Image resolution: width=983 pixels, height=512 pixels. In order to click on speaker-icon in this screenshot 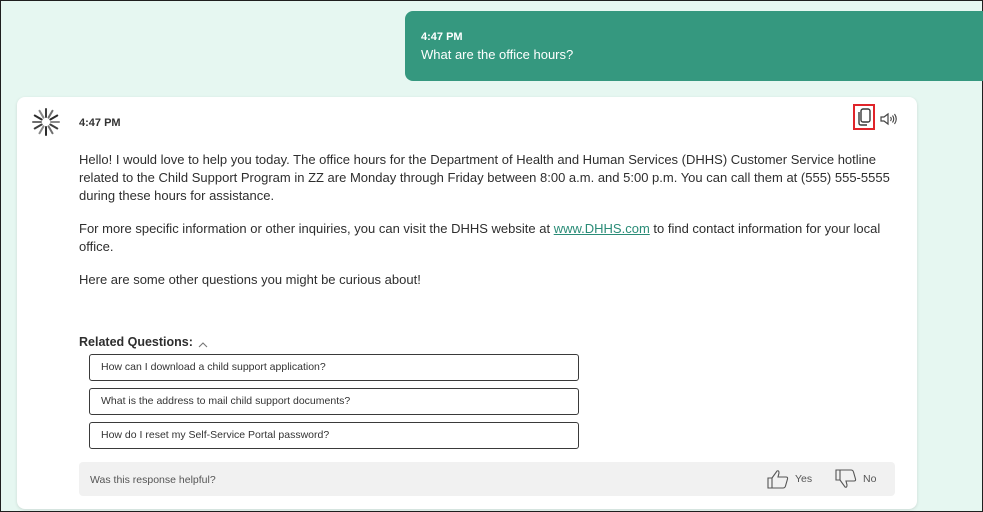, I will do `click(888, 119)`.